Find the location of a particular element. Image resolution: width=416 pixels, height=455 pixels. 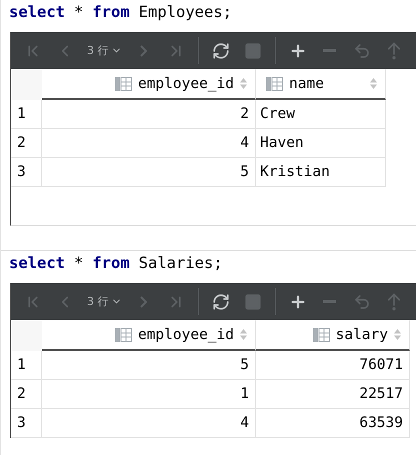

sql-text: Employees; is located at coordinates (185, 13).